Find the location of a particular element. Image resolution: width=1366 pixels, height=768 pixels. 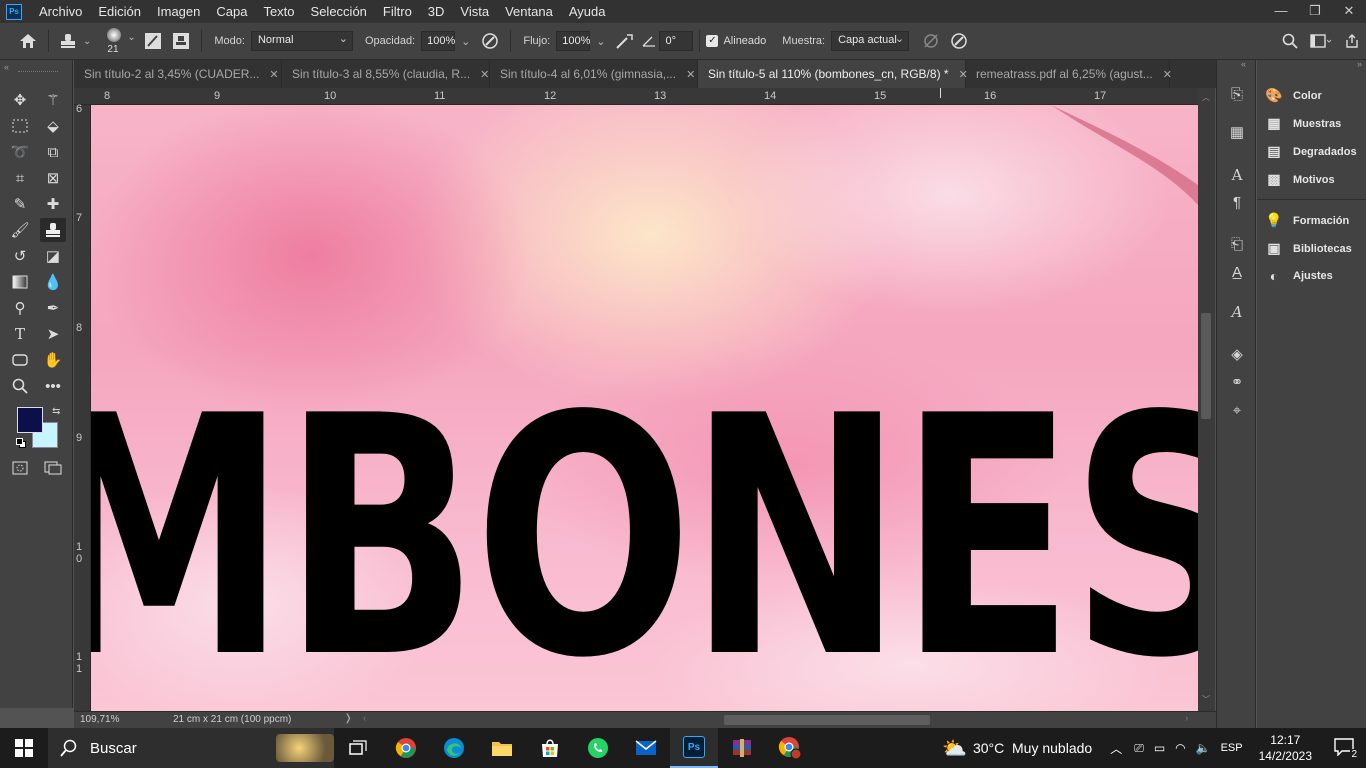

panel-formacion: 💡 Formación is located at coordinates (1307, 220).